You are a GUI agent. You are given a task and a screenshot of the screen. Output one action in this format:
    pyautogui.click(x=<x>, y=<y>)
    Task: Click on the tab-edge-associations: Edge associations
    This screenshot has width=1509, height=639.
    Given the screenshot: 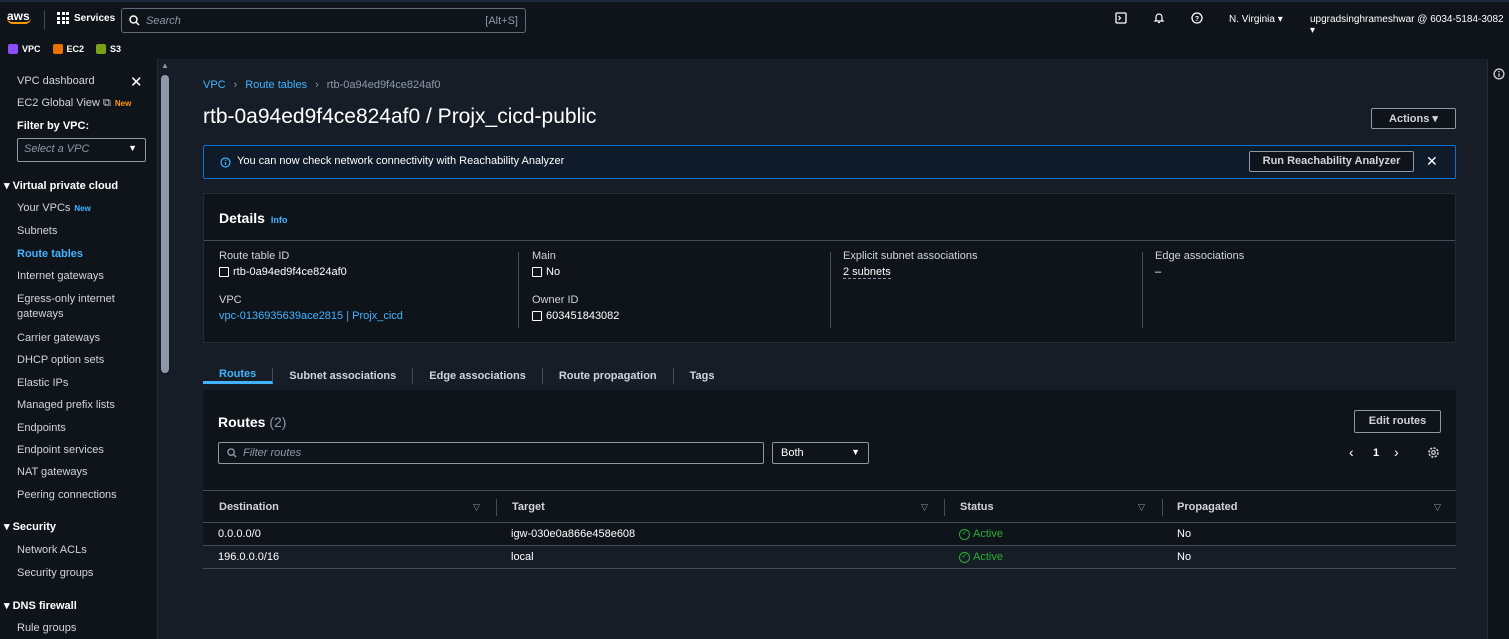 What is the action you would take?
    pyautogui.click(x=478, y=375)
    